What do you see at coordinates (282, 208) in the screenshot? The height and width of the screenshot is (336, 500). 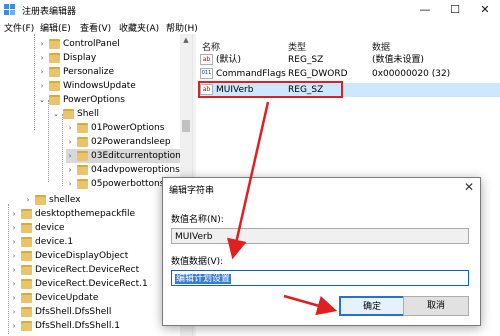 I see `annotation-arrows` at bounding box center [282, 208].